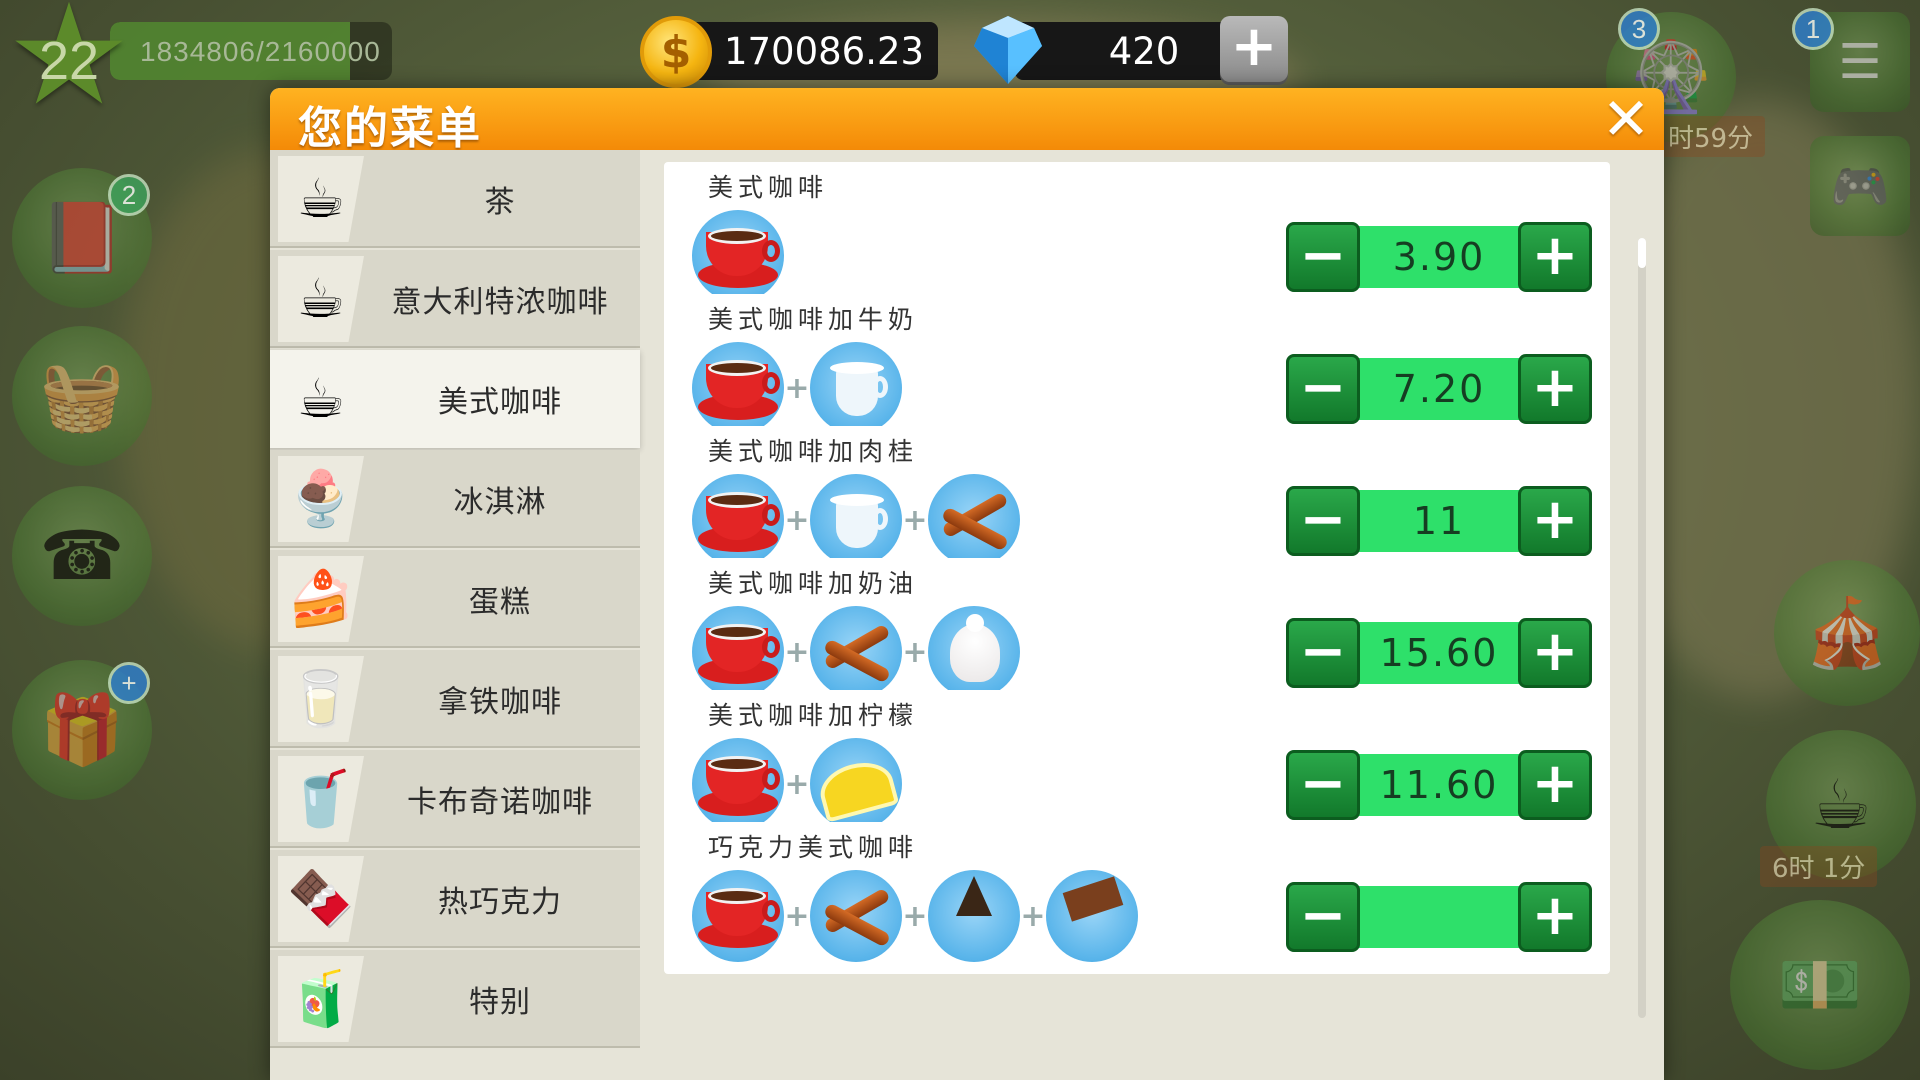  What do you see at coordinates (768, 187) in the screenshot?
I see `menu-item-name: 美式咖啡` at bounding box center [768, 187].